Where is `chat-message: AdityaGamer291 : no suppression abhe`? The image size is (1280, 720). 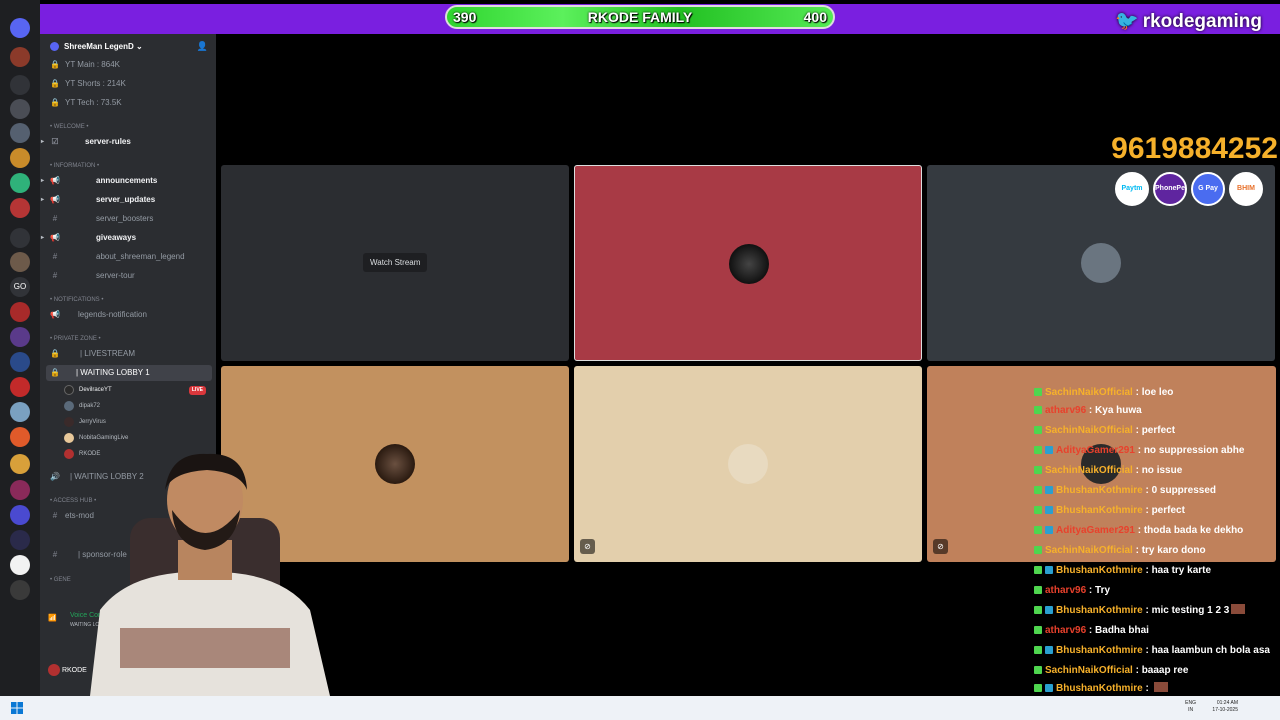
chat-message: AdityaGamer291 : no suppression abhe is located at coordinates (1139, 451).